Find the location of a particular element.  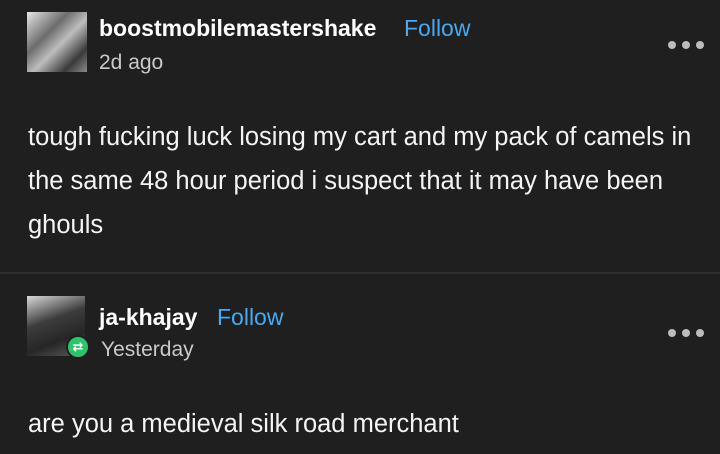

username-link: ja-khajay is located at coordinates (148, 317).